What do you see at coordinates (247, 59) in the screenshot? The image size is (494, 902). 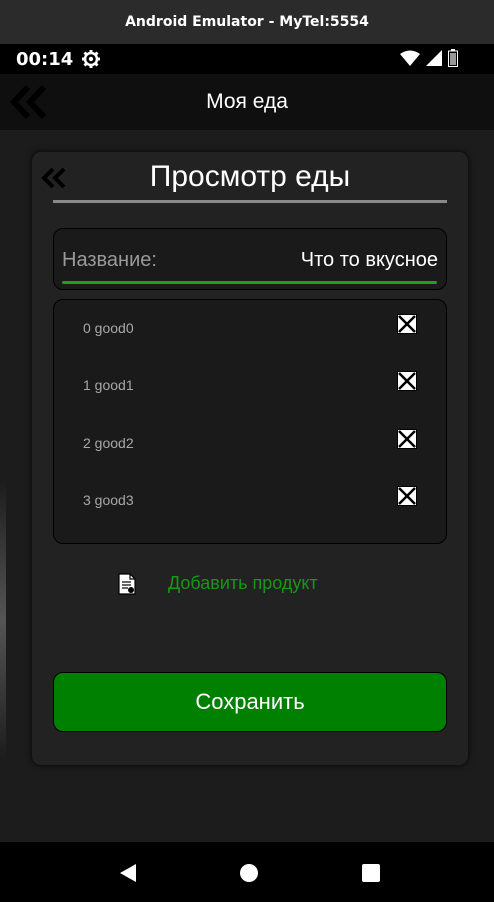 I see `status-bar: 00:14` at bounding box center [247, 59].